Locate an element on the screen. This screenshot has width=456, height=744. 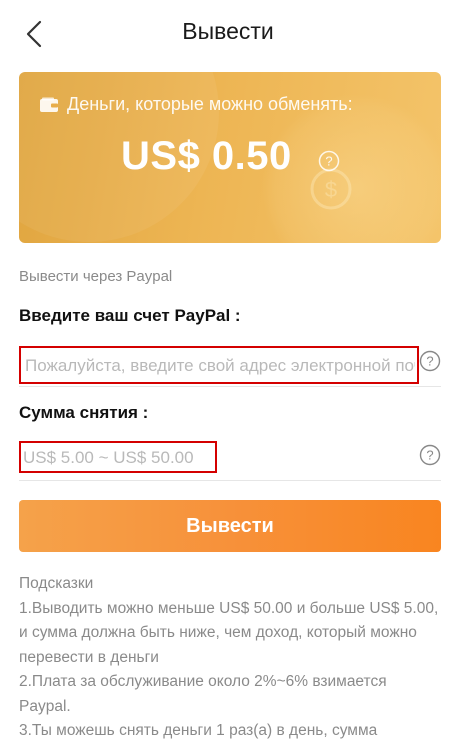
app-header: Вывести is located at coordinates (228, 33).